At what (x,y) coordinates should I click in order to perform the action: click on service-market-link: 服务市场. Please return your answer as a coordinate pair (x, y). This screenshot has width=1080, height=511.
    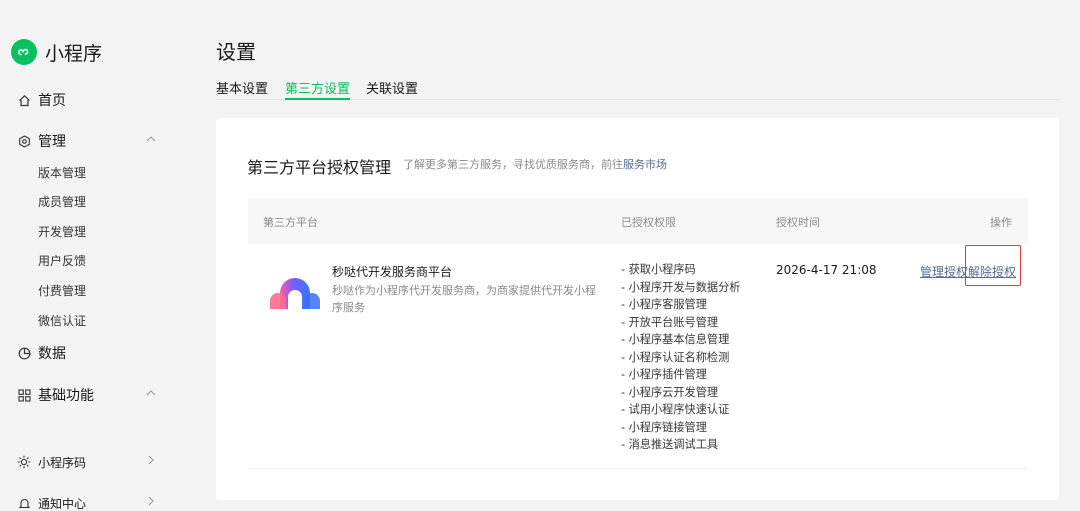
    Looking at the image, I should click on (645, 164).